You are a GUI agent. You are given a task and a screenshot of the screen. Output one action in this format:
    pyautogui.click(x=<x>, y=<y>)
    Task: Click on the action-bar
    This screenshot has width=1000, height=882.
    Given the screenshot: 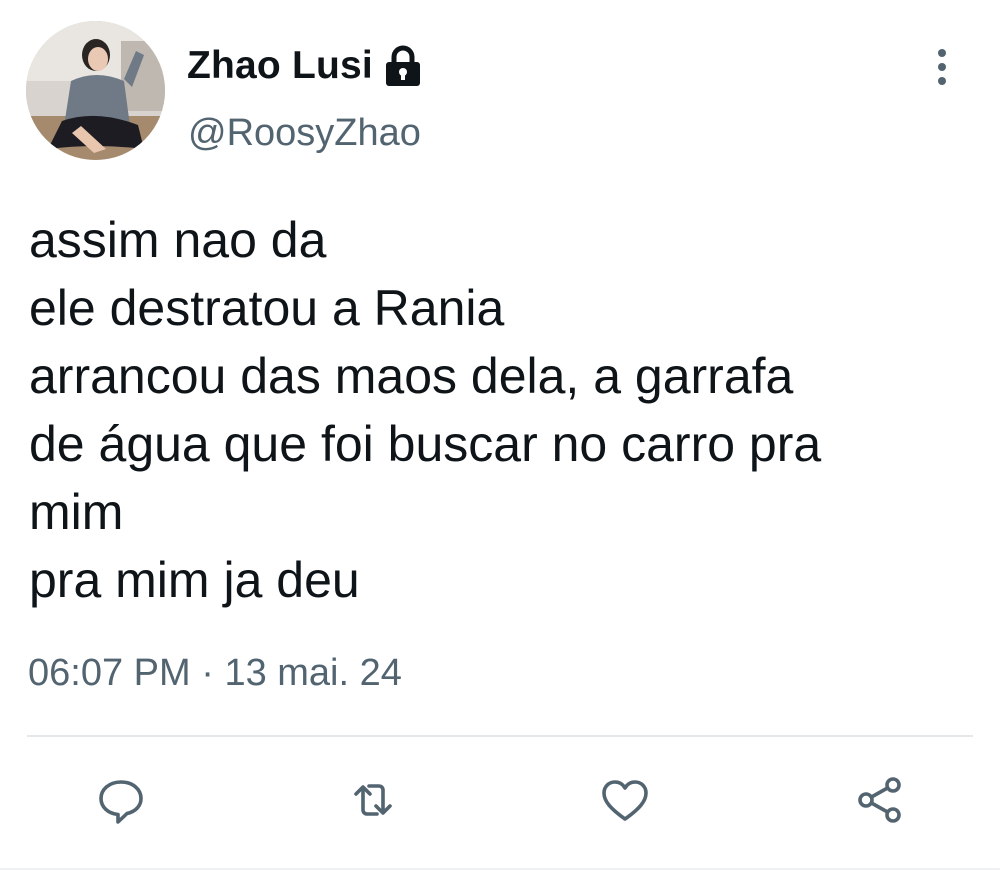 What is the action you would take?
    pyautogui.click(x=500, y=800)
    